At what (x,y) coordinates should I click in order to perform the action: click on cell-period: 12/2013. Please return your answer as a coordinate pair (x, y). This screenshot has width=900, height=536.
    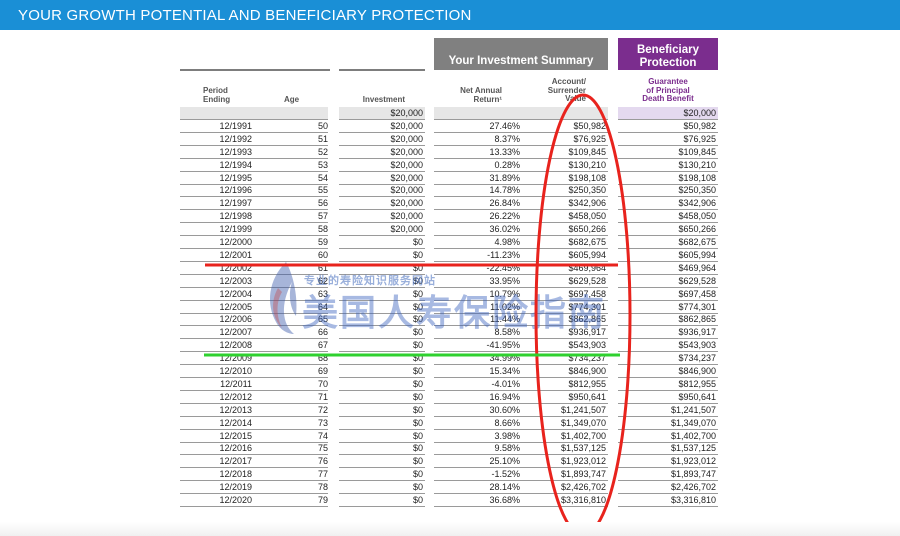
    Looking at the image, I should click on (216, 410).